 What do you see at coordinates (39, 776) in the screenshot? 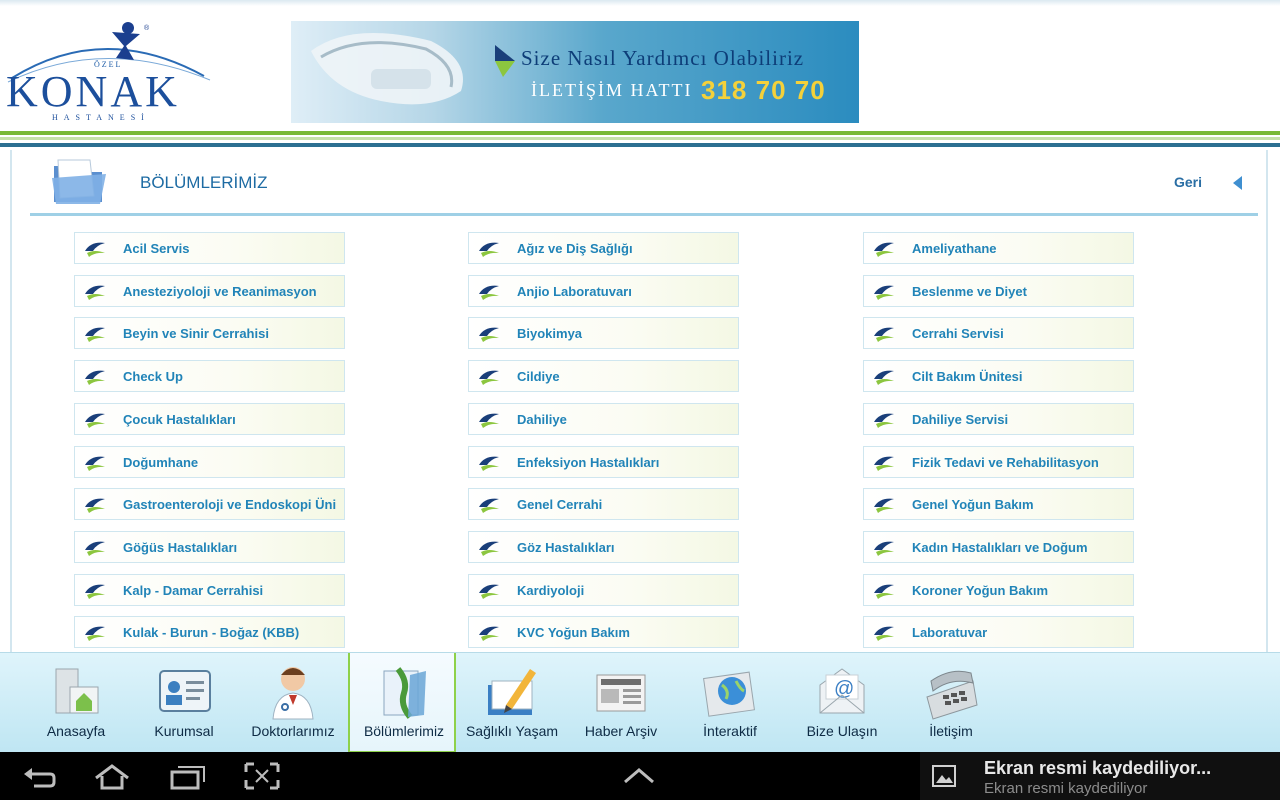
I see `back-icon` at bounding box center [39, 776].